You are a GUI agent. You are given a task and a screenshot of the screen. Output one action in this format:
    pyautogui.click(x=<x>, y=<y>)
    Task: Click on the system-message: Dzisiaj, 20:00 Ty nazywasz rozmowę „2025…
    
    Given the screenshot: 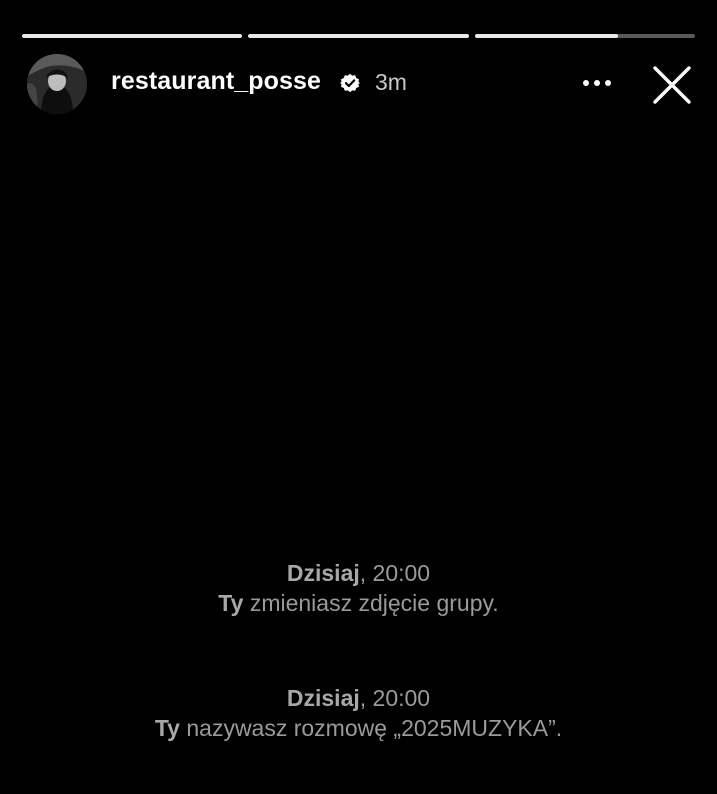 What is the action you would take?
    pyautogui.click(x=358, y=713)
    